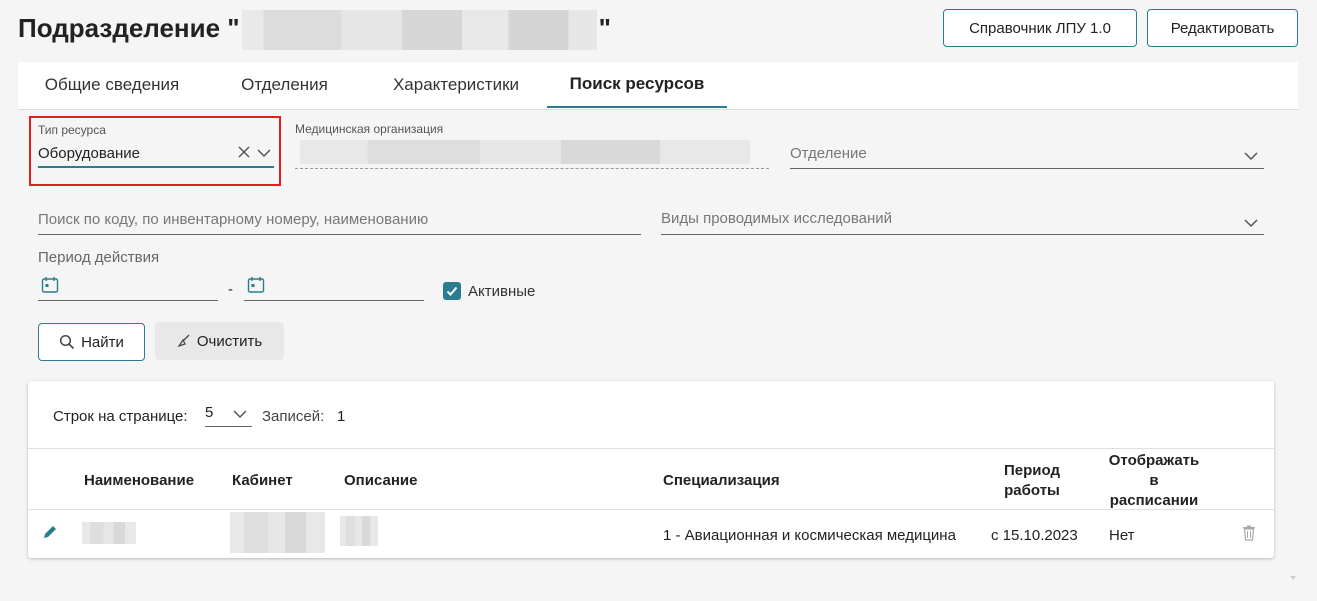  I want to click on directory-button: Справочник ЛПУ 1.0, so click(1040, 28).